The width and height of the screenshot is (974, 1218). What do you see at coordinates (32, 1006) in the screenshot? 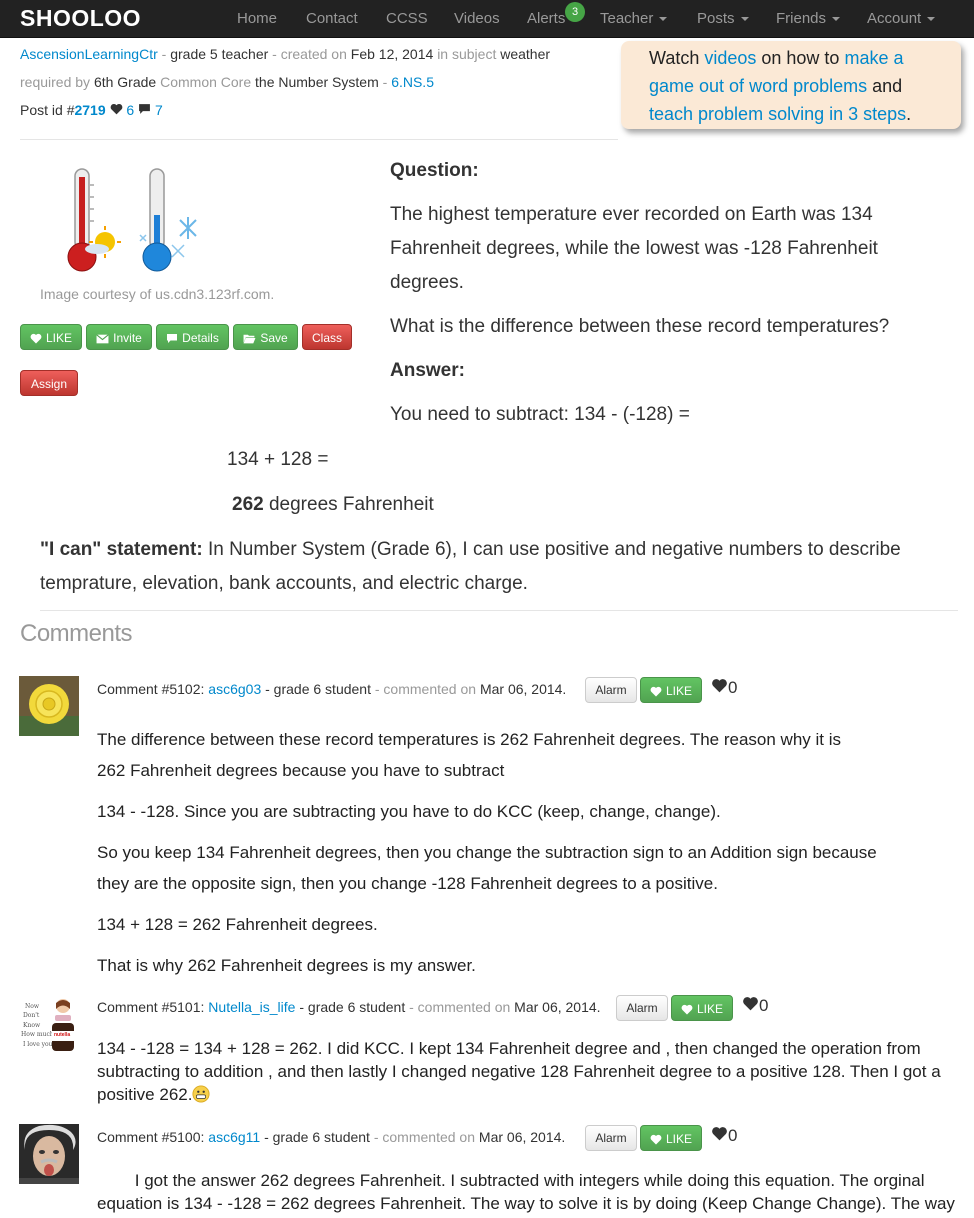
I see `avatar-text: Now` at bounding box center [32, 1006].